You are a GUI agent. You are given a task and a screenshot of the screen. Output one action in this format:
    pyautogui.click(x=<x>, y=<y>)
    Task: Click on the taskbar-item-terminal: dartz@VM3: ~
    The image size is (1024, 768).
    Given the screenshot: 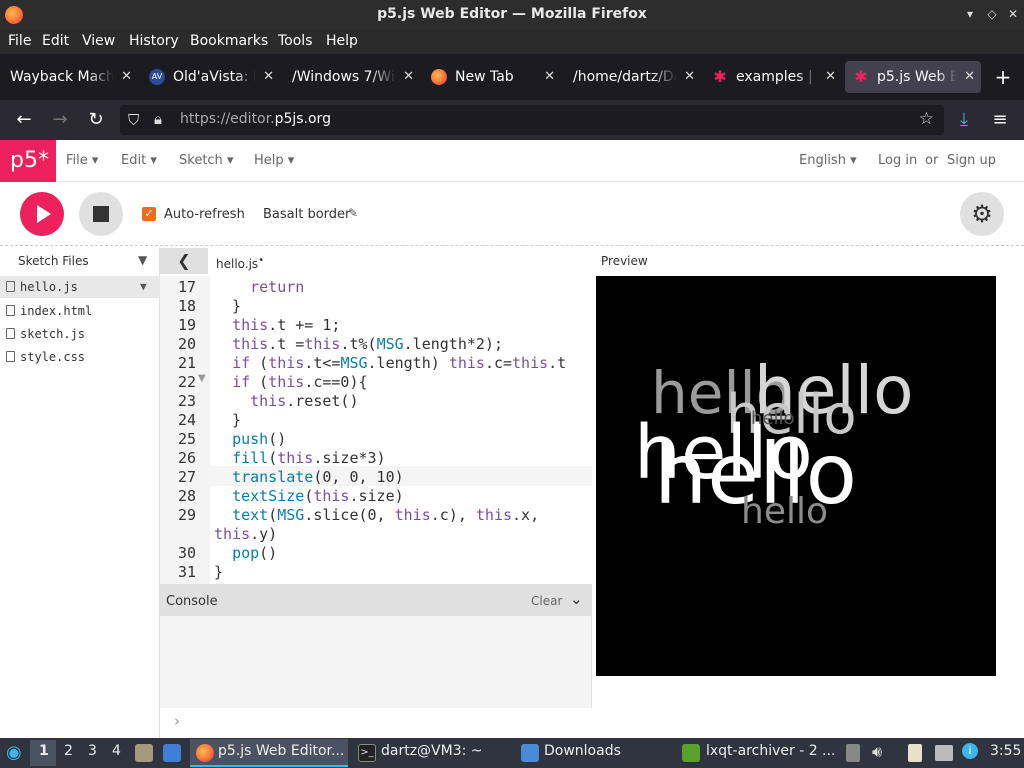 What is the action you would take?
    pyautogui.click(x=432, y=751)
    